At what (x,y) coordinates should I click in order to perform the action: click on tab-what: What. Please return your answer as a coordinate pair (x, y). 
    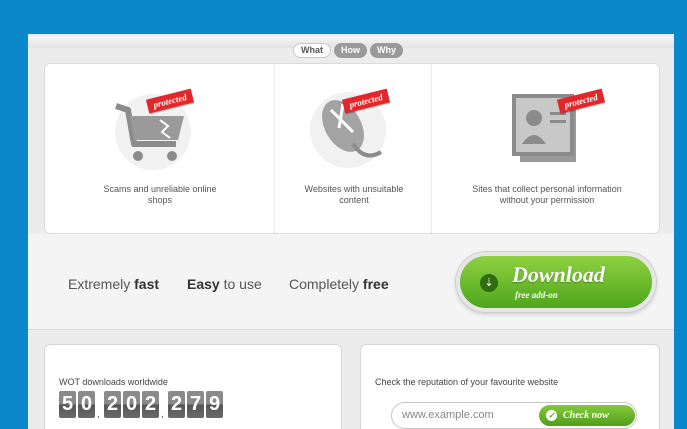
    Looking at the image, I should click on (312, 50).